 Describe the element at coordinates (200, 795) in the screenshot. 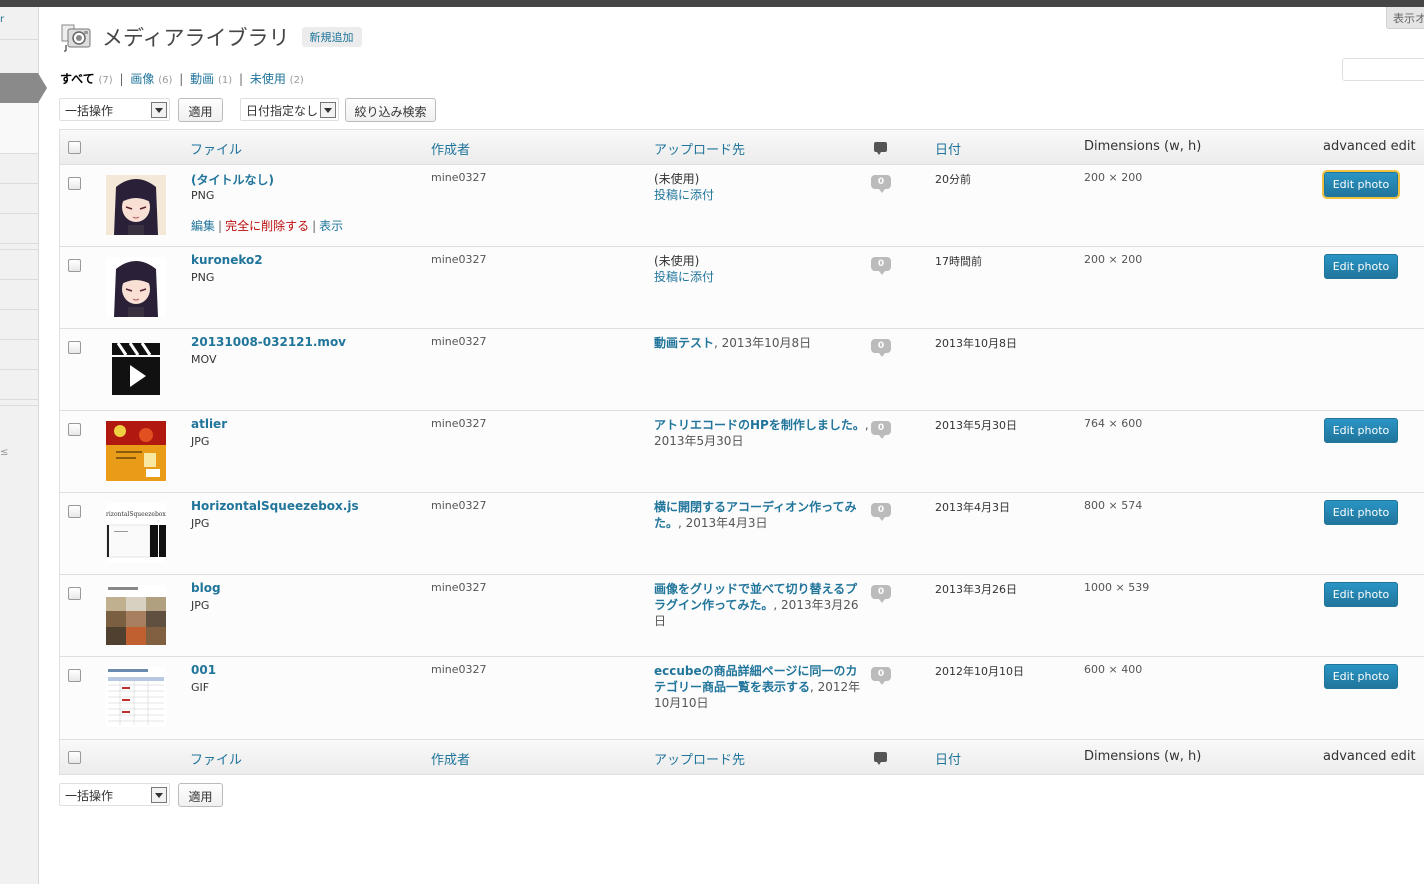

I see `apply-button-bottom: 適用` at that location.